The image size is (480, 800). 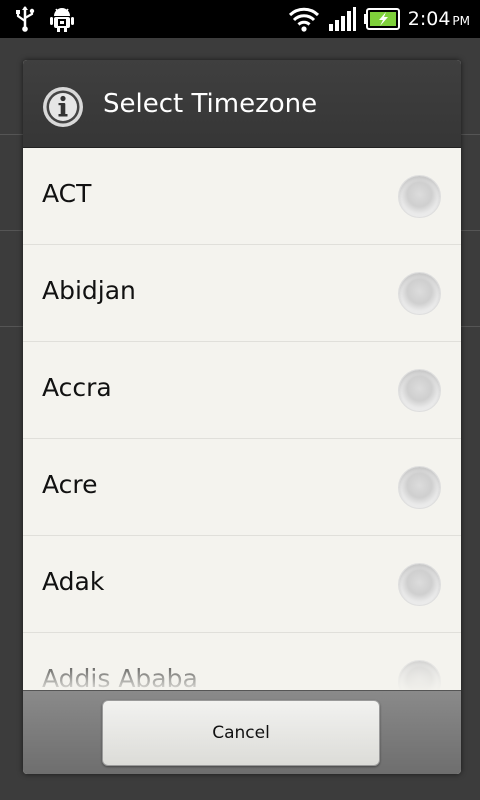 What do you see at coordinates (429, 19) in the screenshot?
I see `clock-time: 2:04` at bounding box center [429, 19].